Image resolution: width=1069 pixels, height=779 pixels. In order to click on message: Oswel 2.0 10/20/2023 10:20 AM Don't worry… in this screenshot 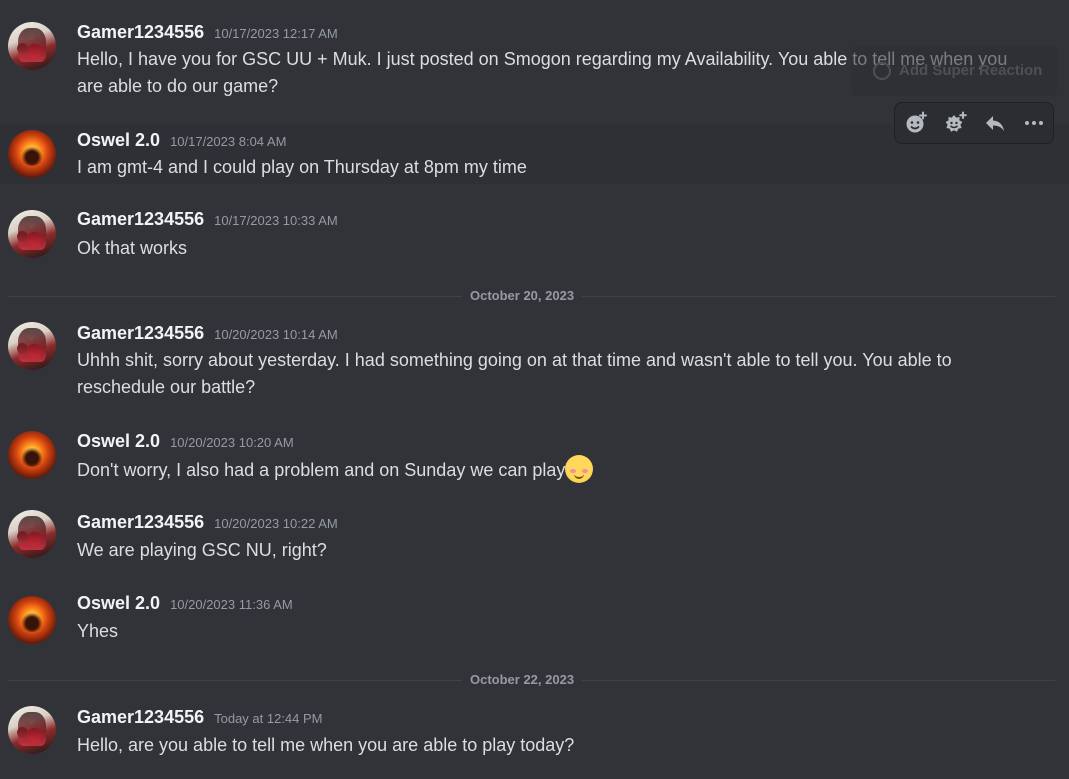, I will do `click(534, 457)`.